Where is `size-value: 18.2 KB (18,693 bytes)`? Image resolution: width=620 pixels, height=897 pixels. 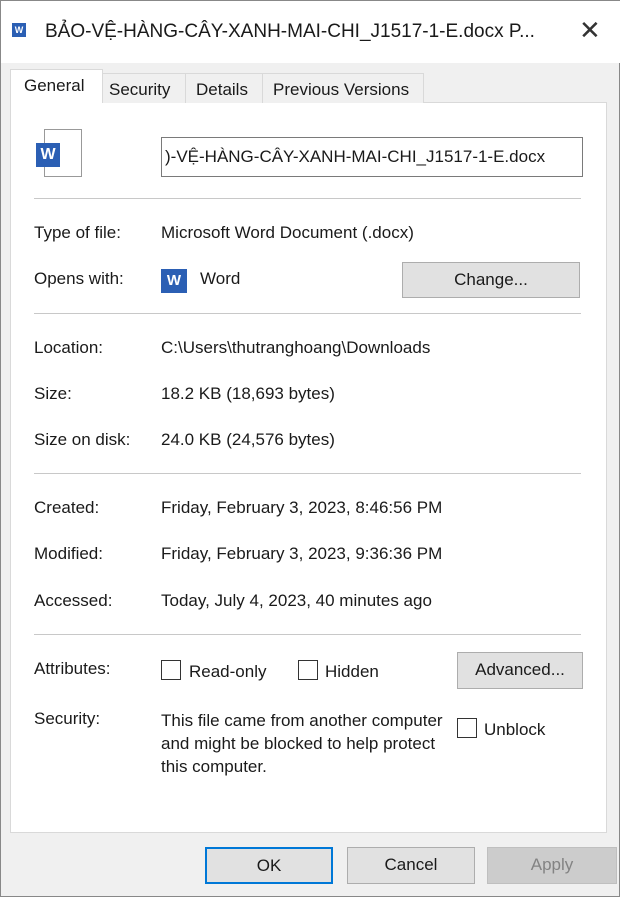
size-value: 18.2 KB (18,693 bytes) is located at coordinates (248, 393).